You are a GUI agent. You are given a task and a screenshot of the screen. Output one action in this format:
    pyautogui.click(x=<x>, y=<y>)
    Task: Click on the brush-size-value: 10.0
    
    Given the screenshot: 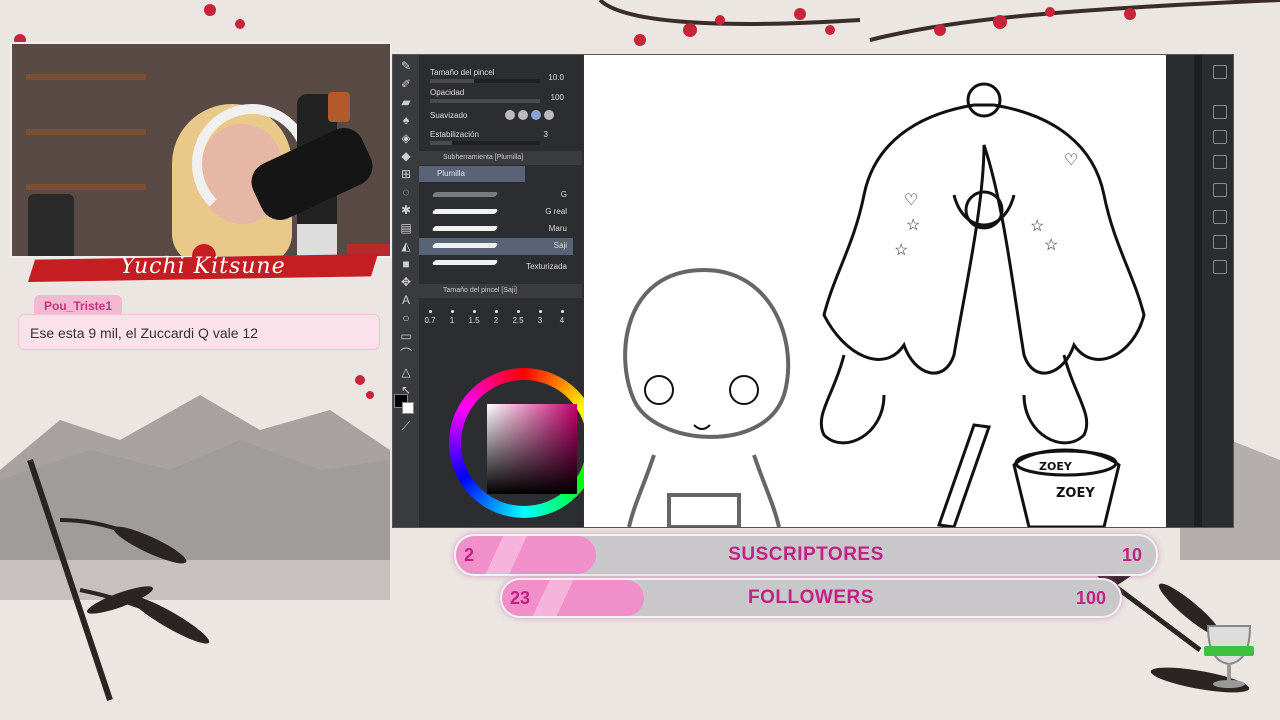 What is the action you would take?
    pyautogui.click(x=556, y=77)
    